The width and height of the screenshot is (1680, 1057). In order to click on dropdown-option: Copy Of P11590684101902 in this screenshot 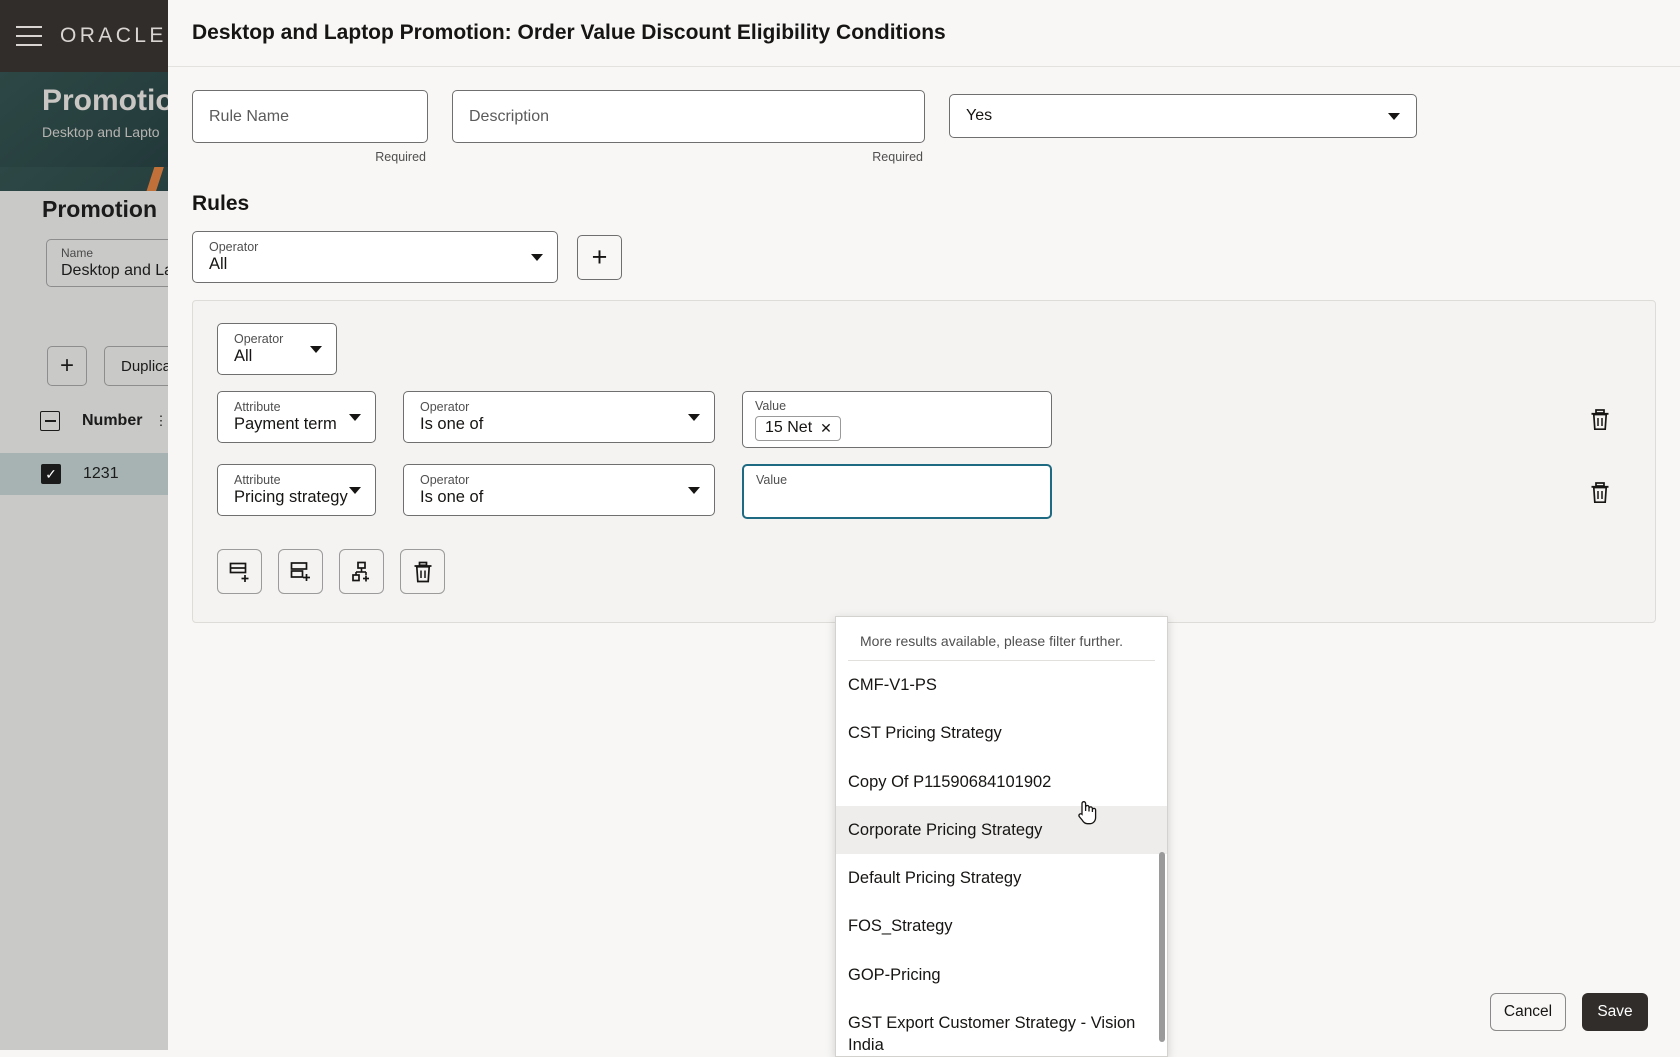, I will do `click(1001, 782)`.